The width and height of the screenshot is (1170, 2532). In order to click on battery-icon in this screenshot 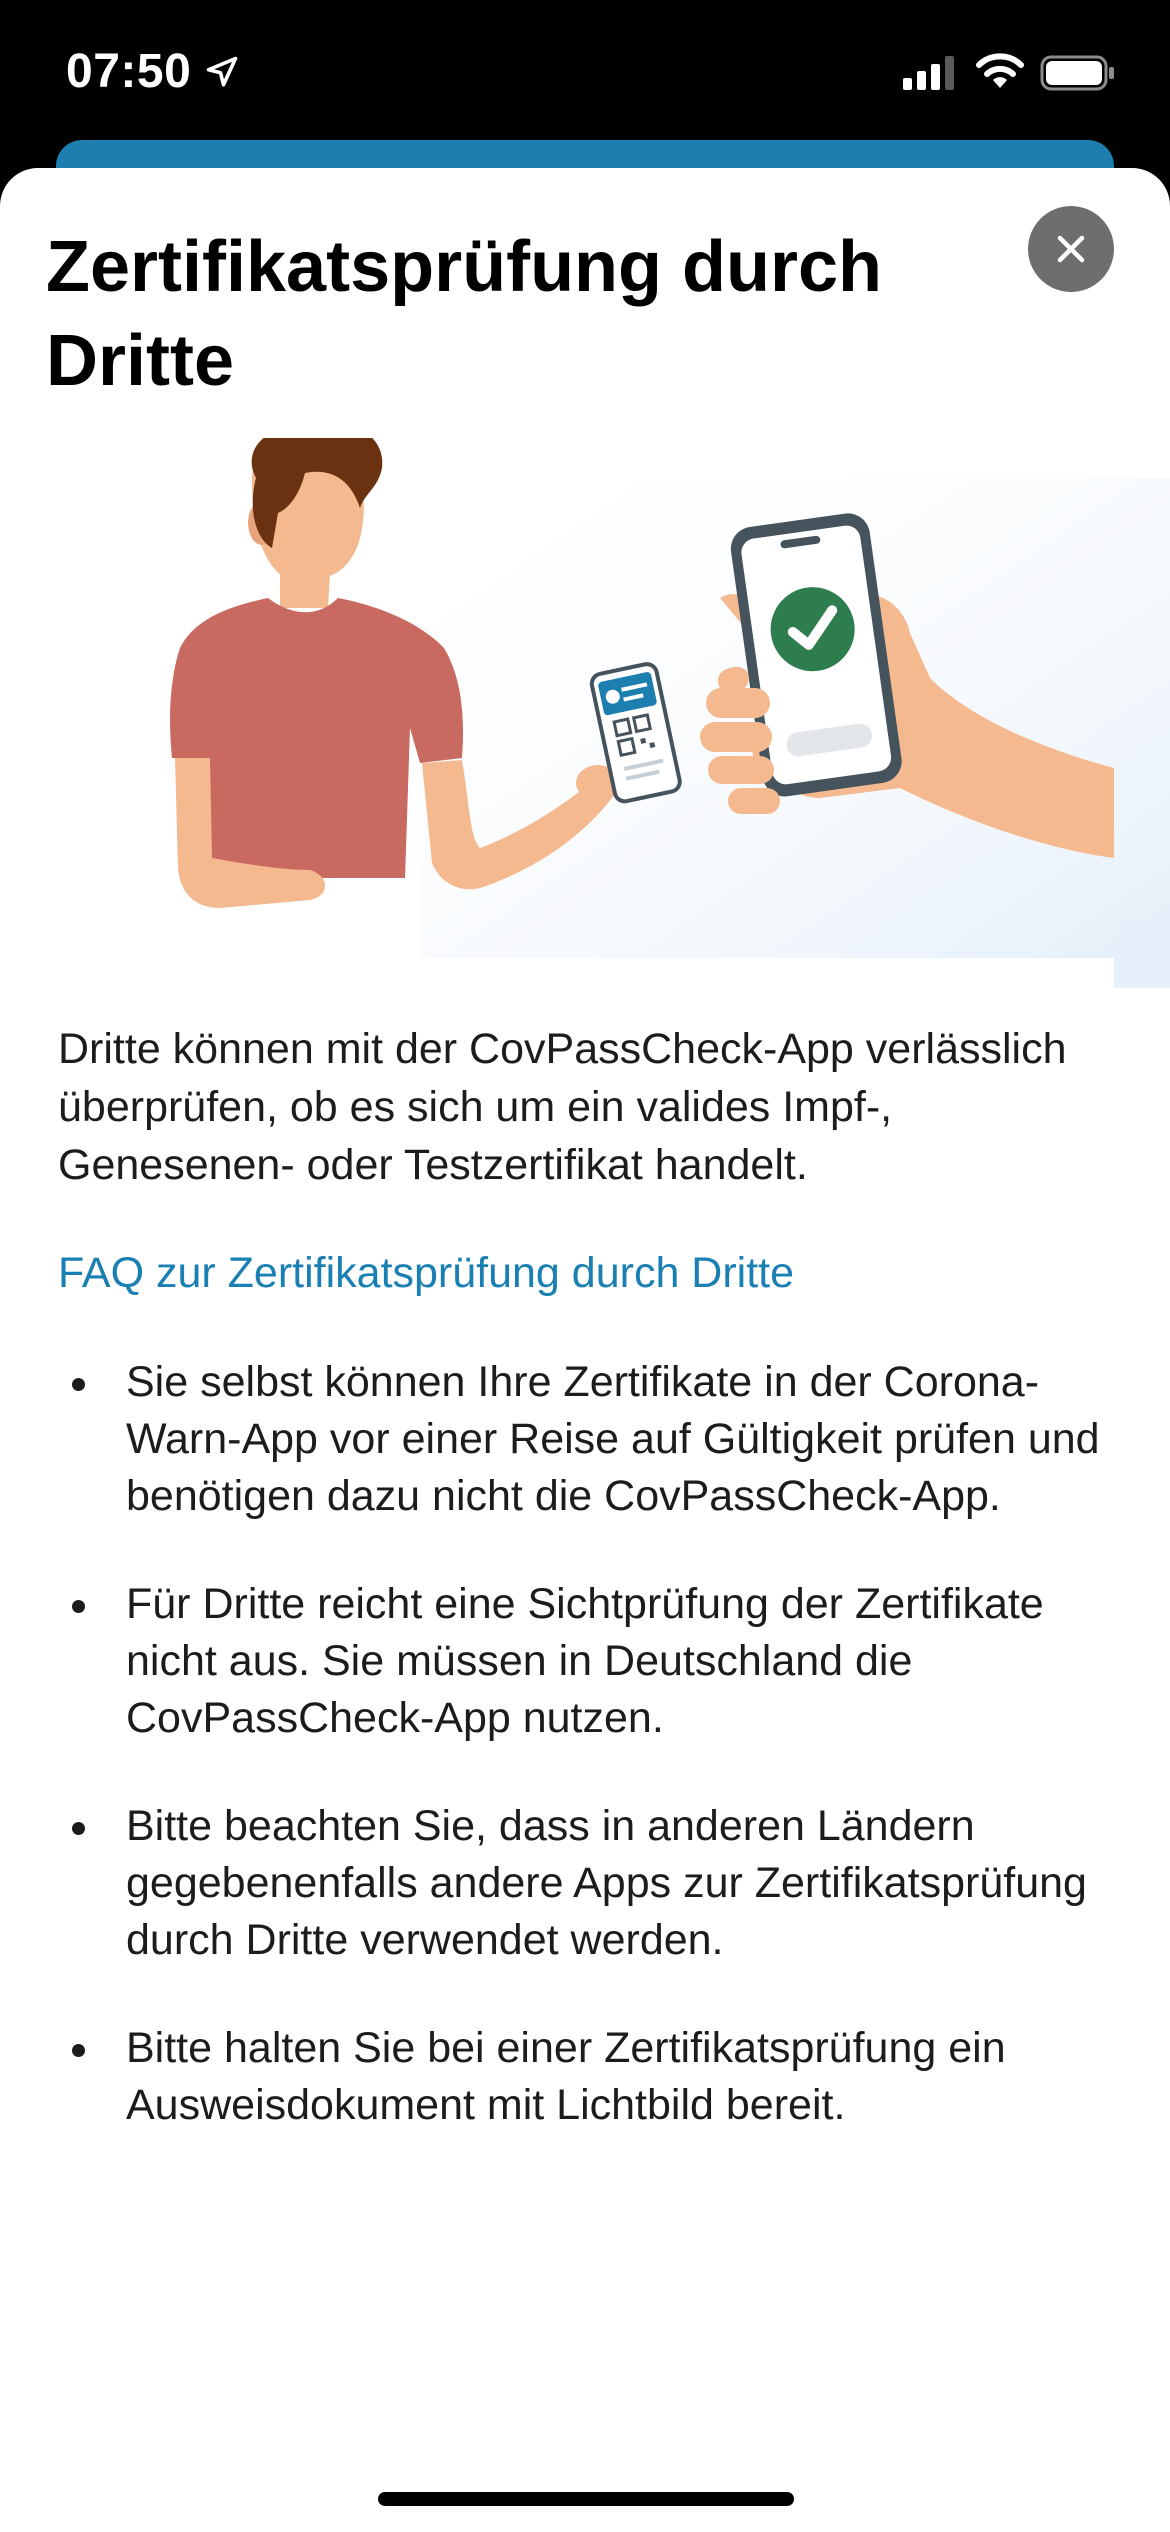, I will do `click(1077, 73)`.